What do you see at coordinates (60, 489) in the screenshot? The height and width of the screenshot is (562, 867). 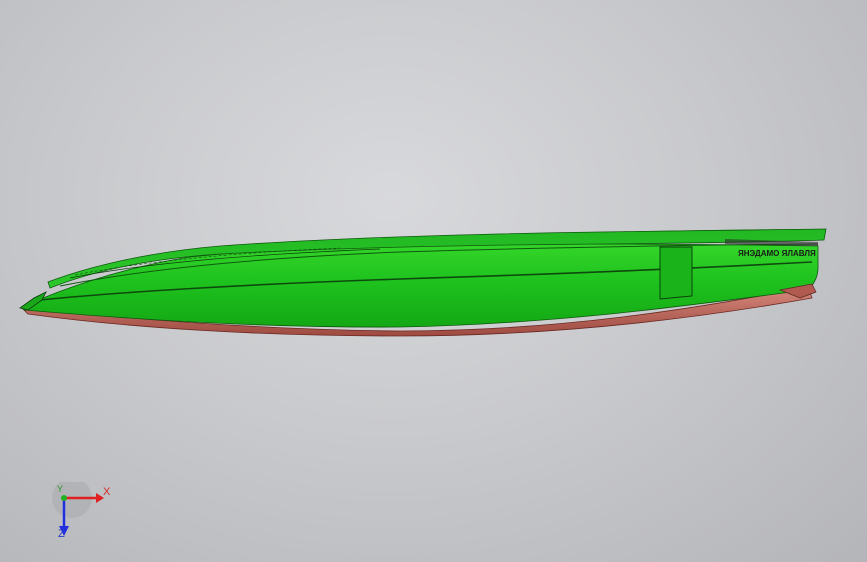 I see `axis-y-label: Y` at bounding box center [60, 489].